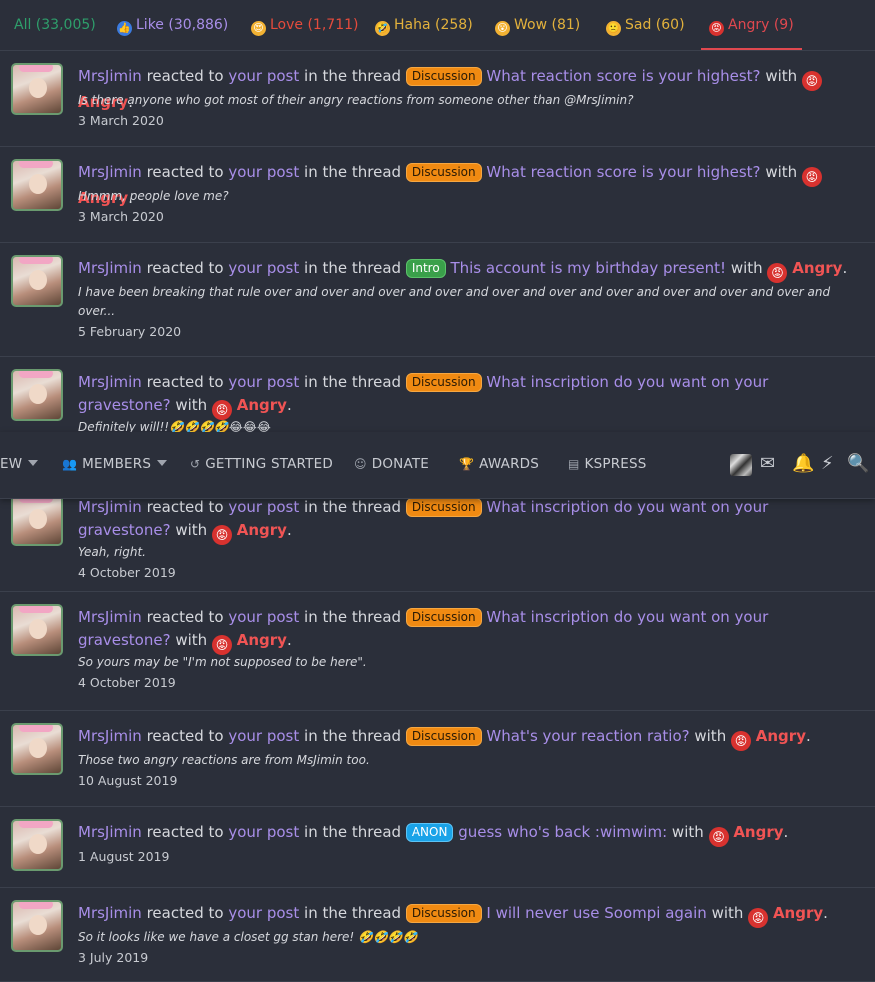 This screenshot has width=875, height=982. What do you see at coordinates (127, 572) in the screenshot?
I see `notification-date: 4 October 2019` at bounding box center [127, 572].